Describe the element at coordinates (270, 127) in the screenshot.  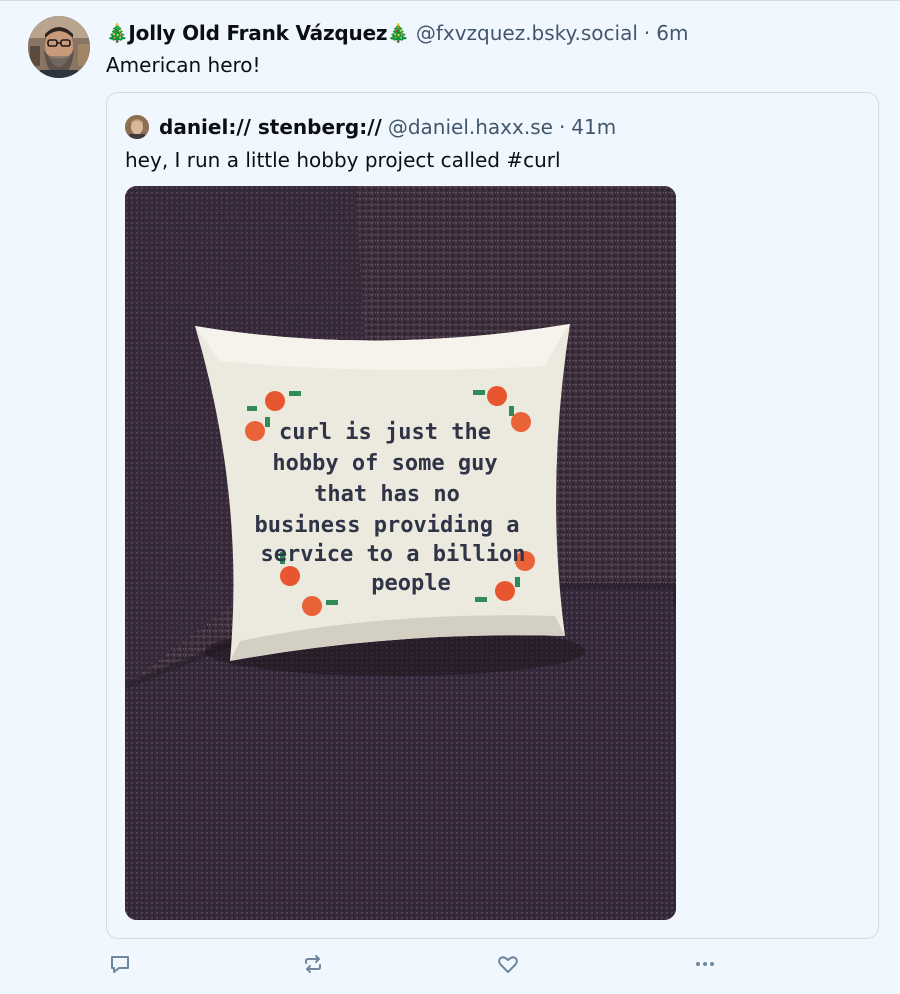
I see `quoted-author-display-name: daniel:// stenberg://` at that location.